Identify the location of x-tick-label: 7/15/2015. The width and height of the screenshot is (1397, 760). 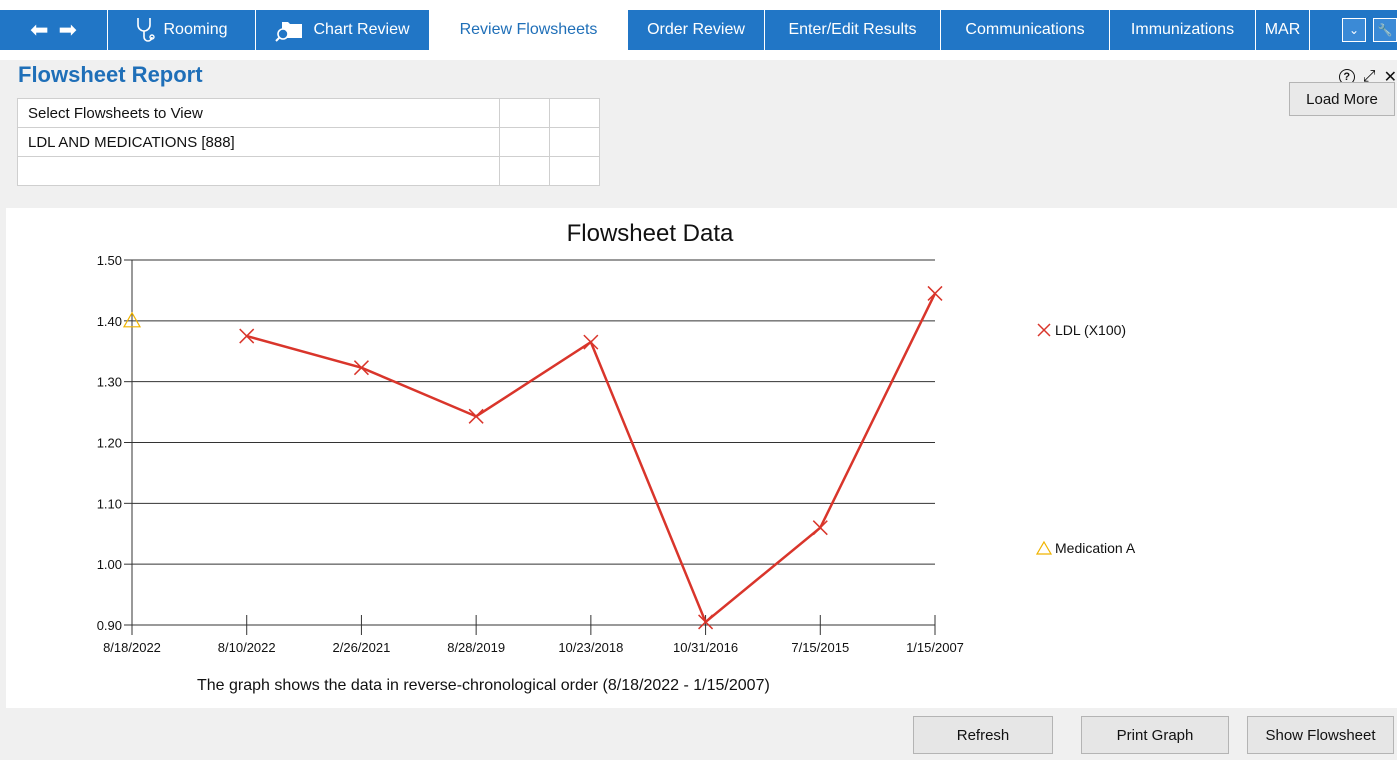
(820, 647).